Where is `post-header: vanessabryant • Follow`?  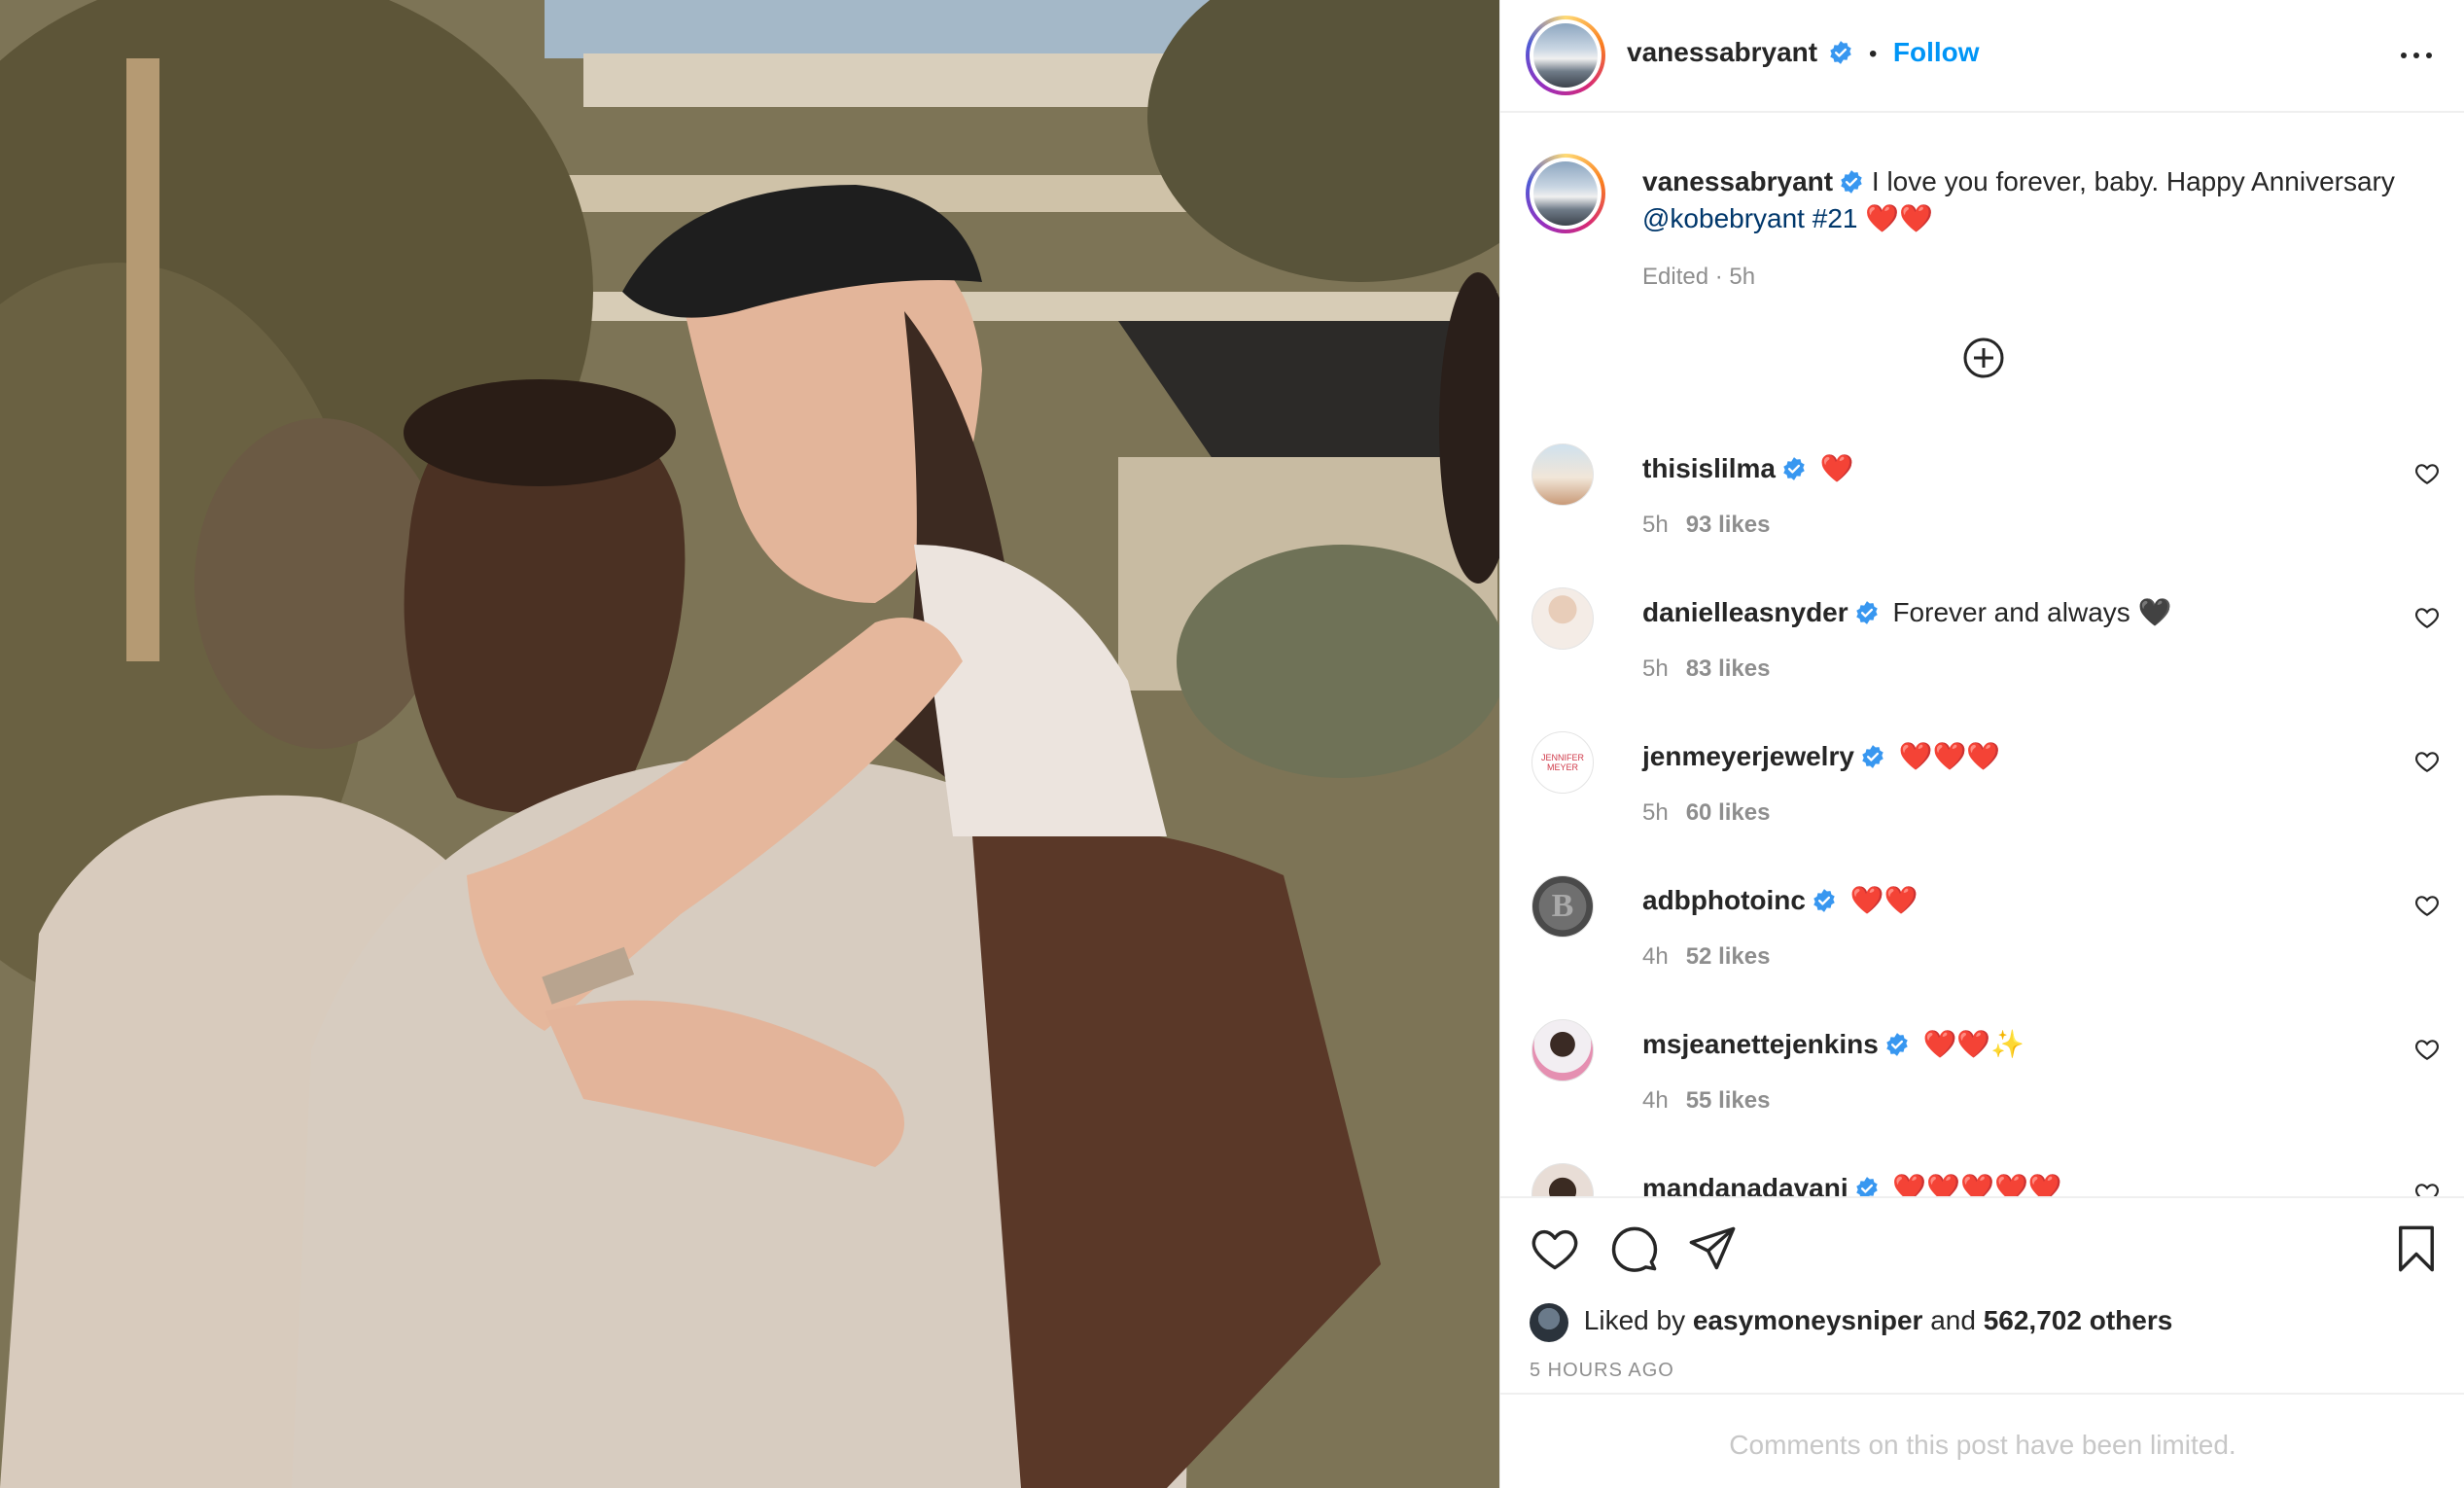
post-header: vanessabryant • Follow is located at coordinates (1982, 57).